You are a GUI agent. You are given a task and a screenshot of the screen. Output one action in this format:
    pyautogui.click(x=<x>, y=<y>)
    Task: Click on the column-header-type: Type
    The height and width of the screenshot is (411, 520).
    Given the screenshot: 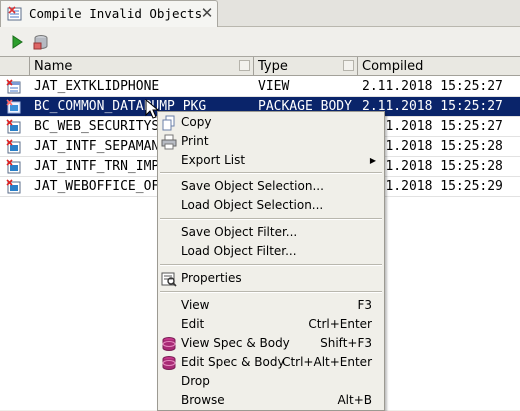 What is the action you would take?
    pyautogui.click(x=306, y=66)
    